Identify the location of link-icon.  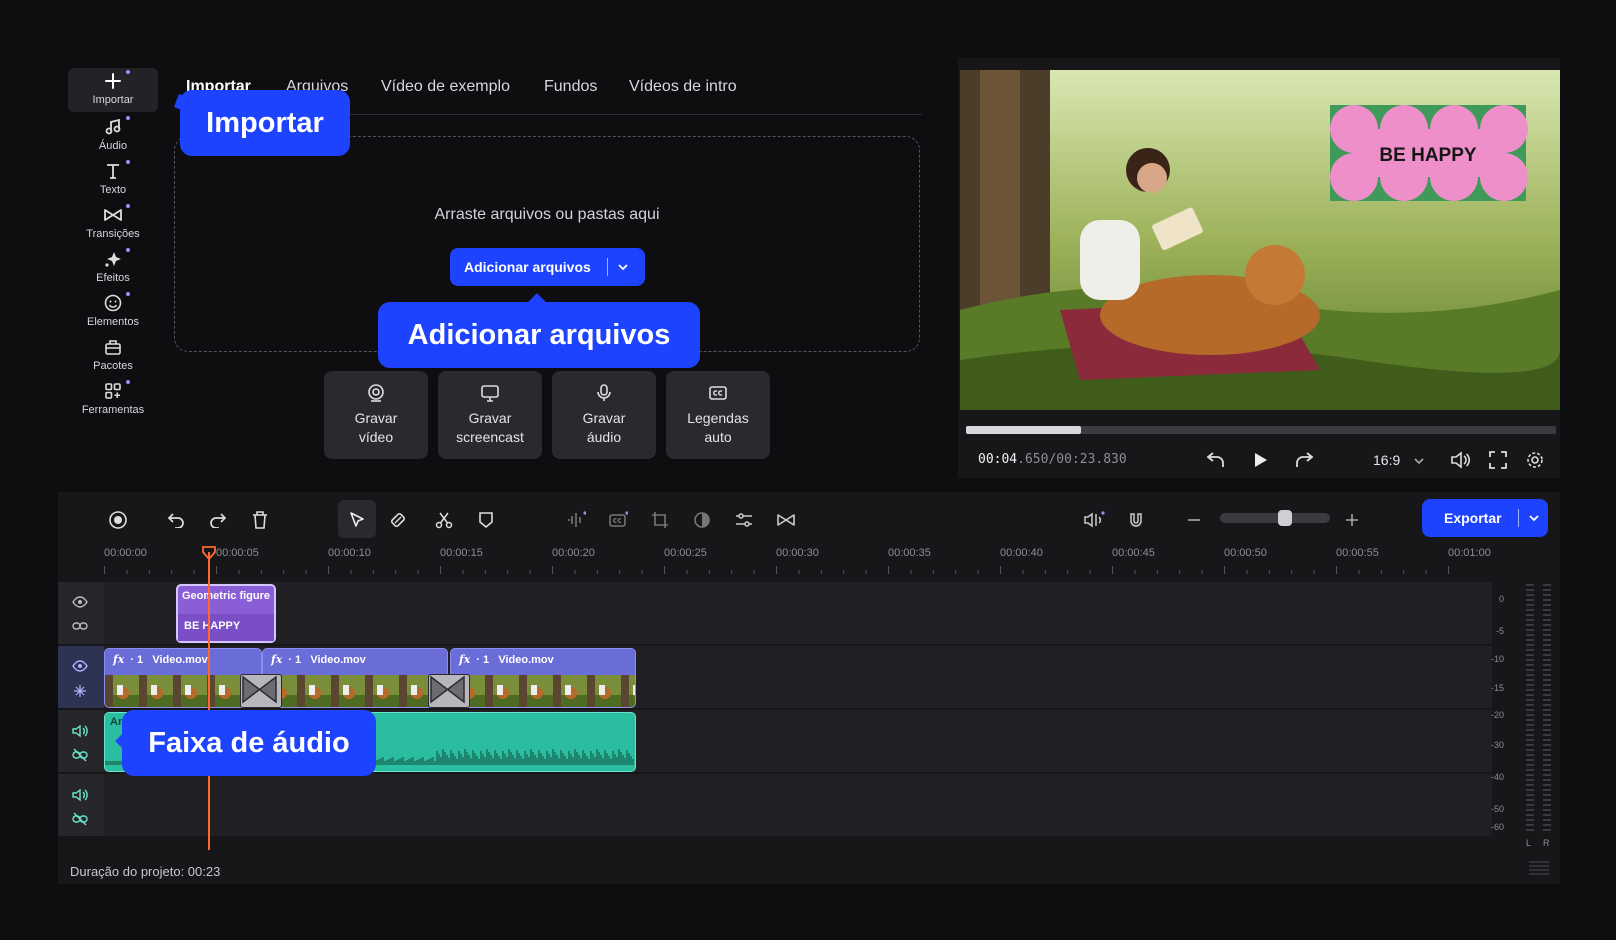
(80, 626).